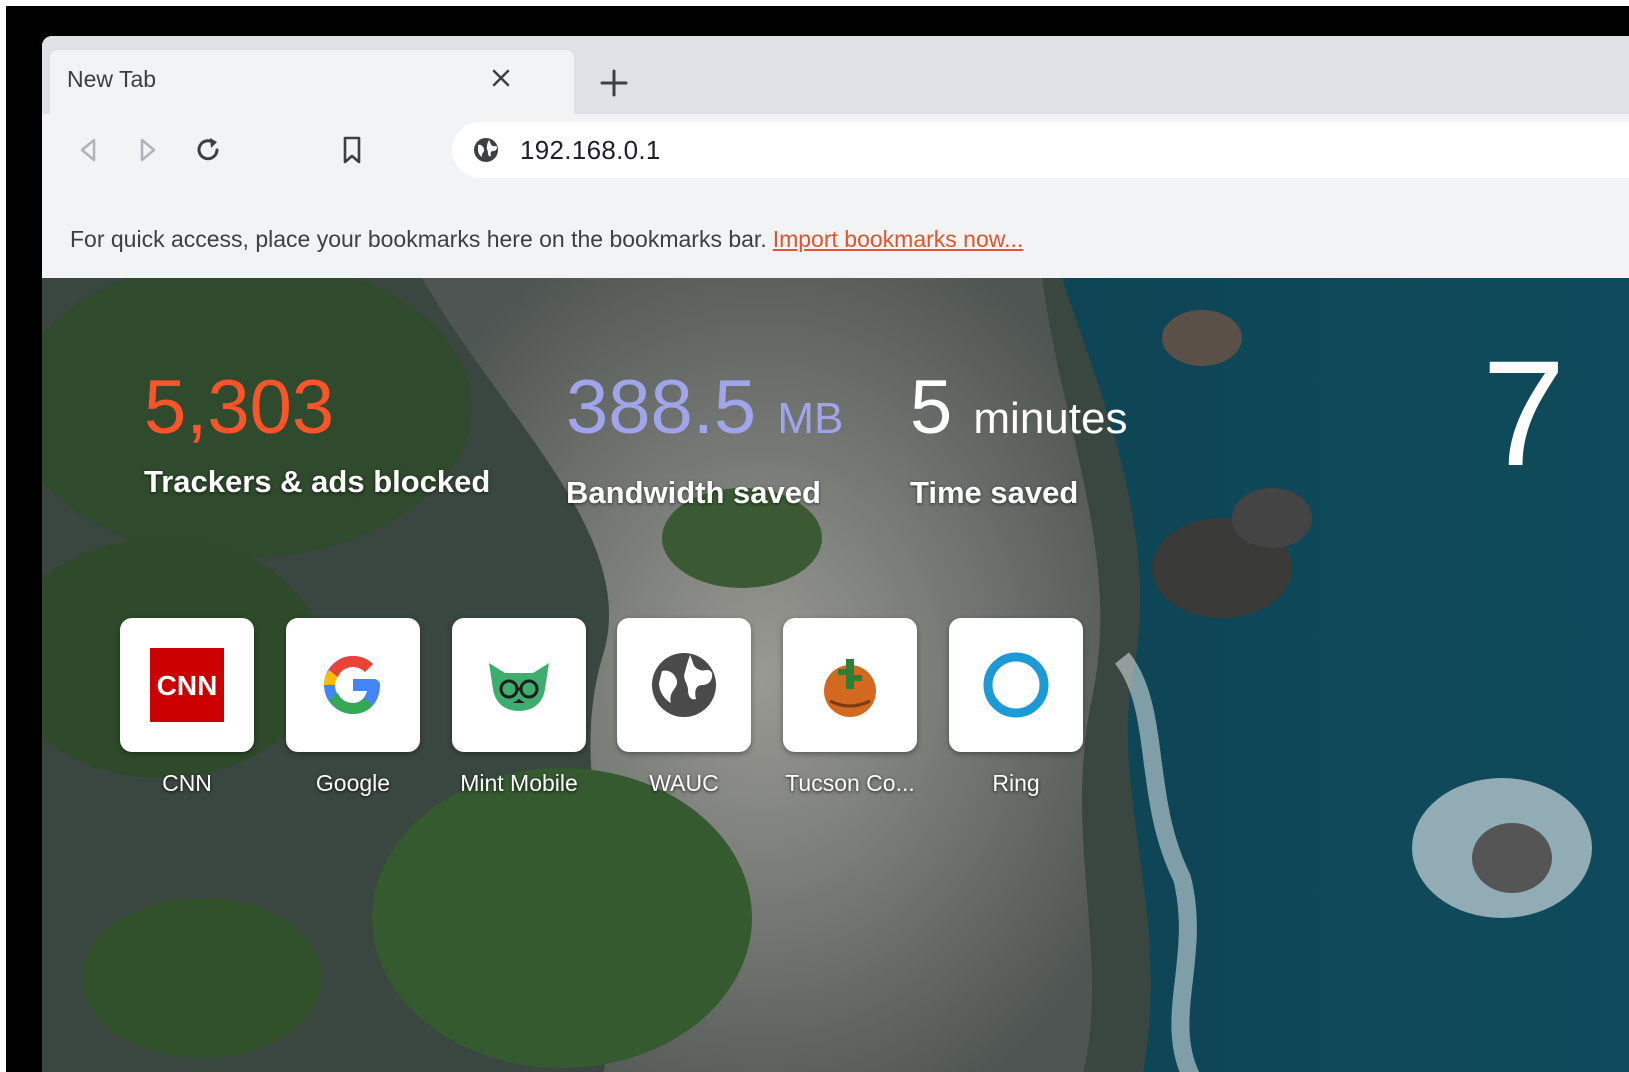 The height and width of the screenshot is (1072, 1629). What do you see at coordinates (1016, 783) in the screenshot?
I see `top-site-label: Ring` at bounding box center [1016, 783].